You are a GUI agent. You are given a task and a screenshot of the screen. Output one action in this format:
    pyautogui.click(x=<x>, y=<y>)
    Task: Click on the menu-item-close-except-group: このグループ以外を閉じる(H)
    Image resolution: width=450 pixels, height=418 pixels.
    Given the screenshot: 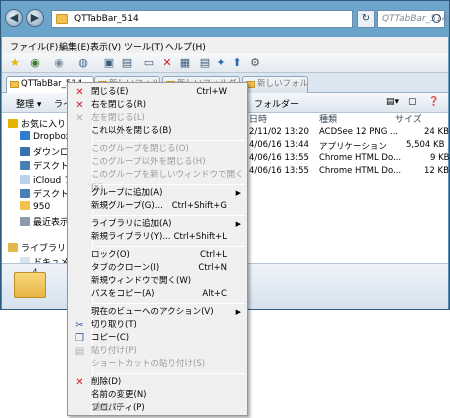 What is the action you would take?
    pyautogui.click(x=157, y=162)
    